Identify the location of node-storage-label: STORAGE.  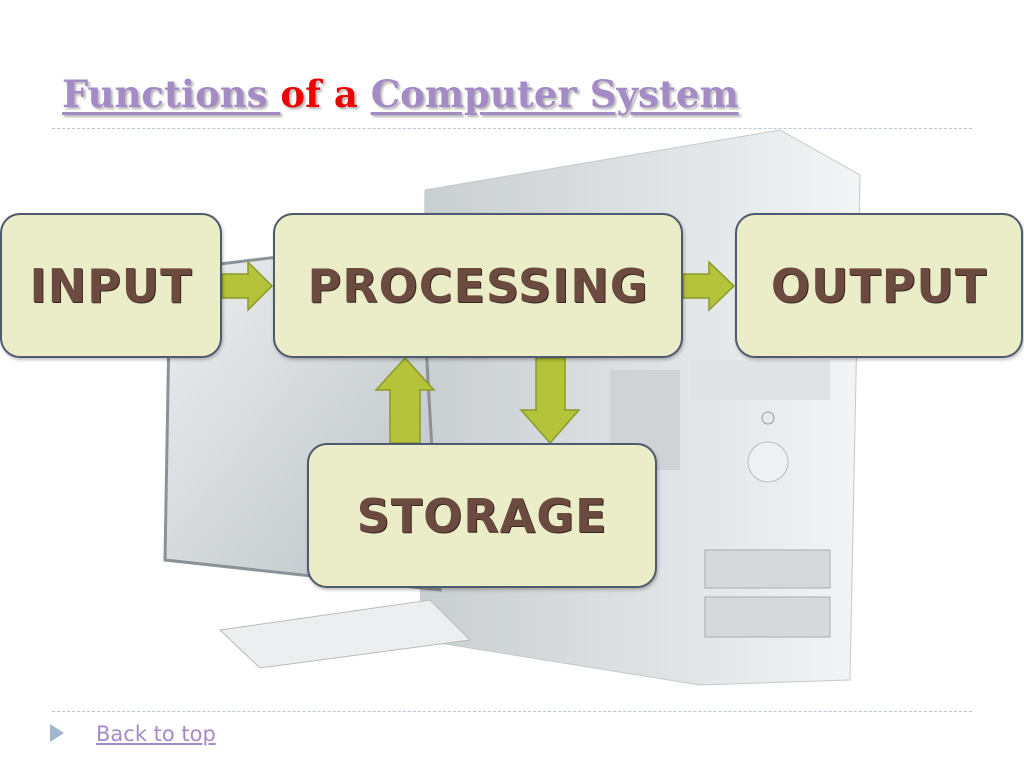
(482, 515).